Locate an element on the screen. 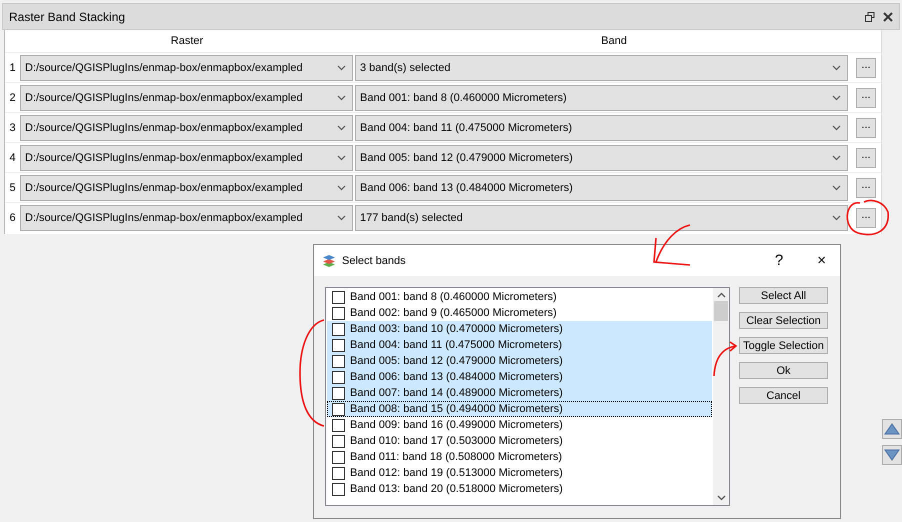 This screenshot has height=522, width=902. row-number: 6 is located at coordinates (12, 218).